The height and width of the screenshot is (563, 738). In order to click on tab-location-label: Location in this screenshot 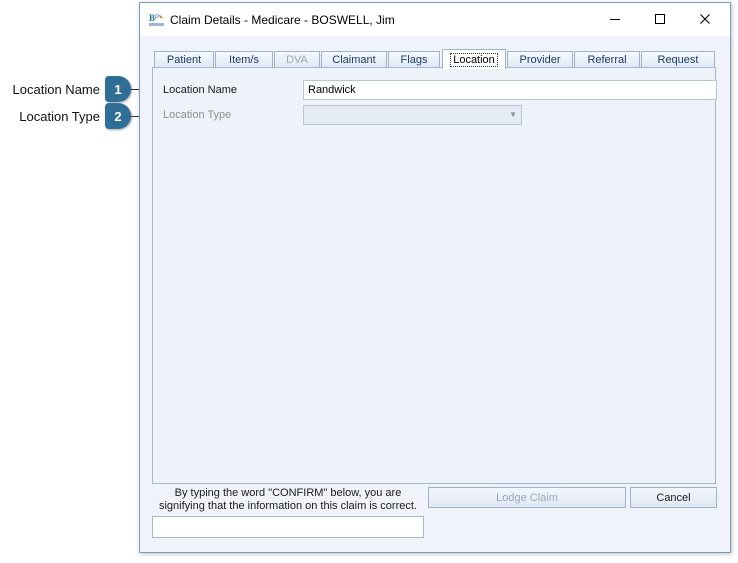, I will do `click(474, 59)`.